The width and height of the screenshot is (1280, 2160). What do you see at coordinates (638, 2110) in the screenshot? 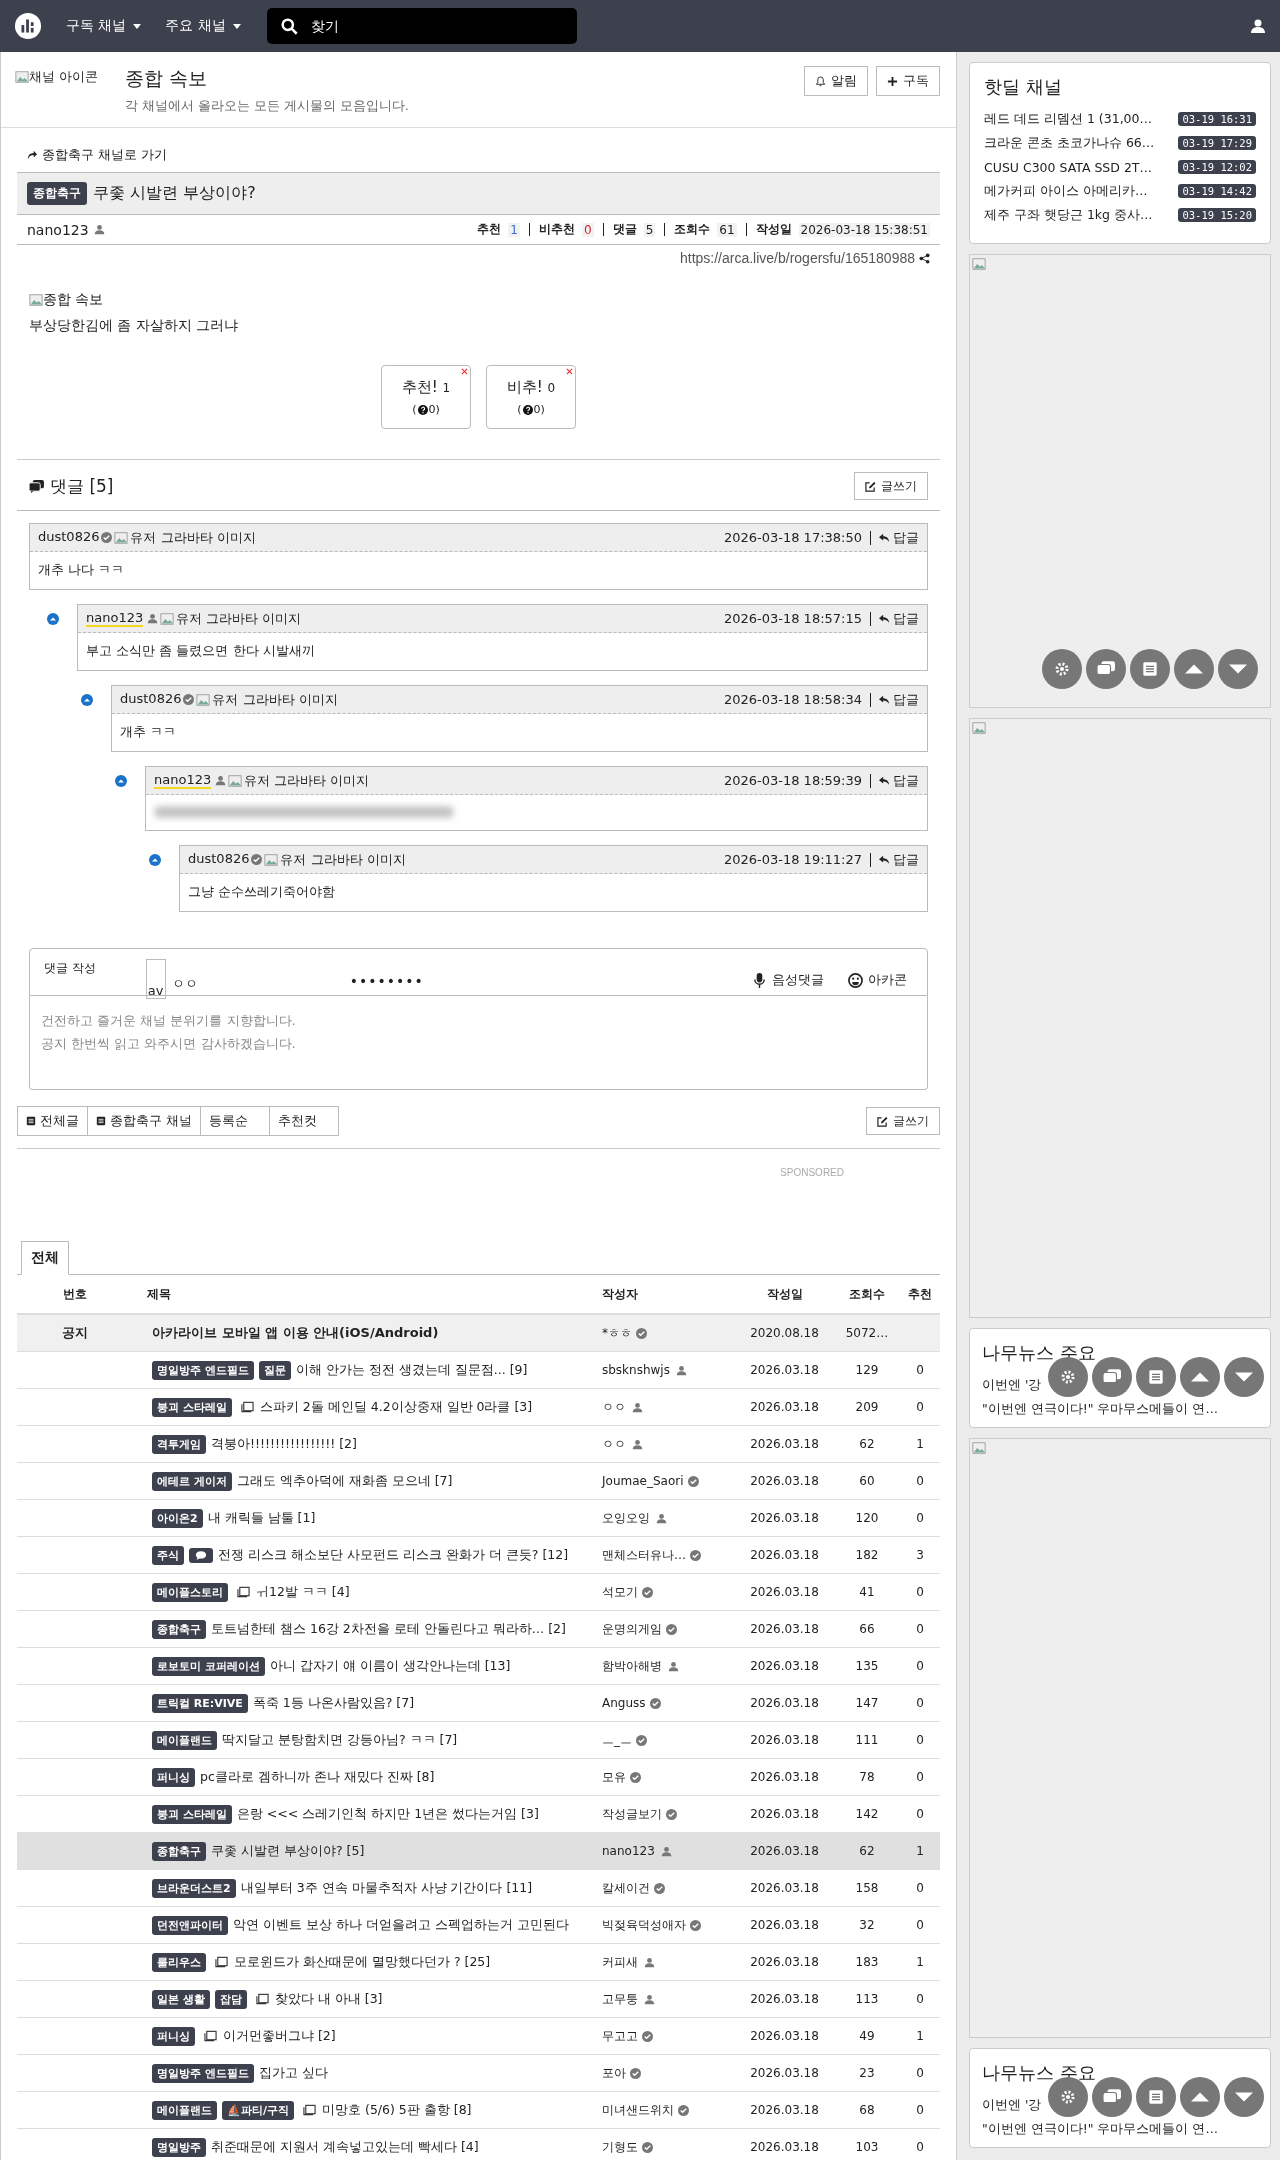
I see `author-name: 미녀샌드위치` at bounding box center [638, 2110].